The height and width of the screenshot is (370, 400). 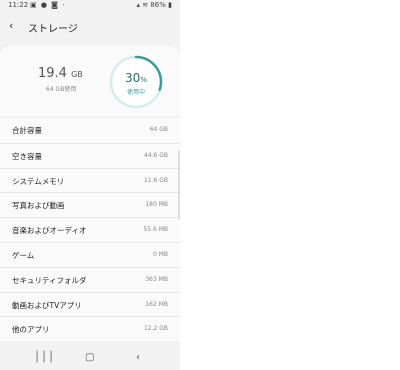 I want to click on storage-summary-card: 19.4 GB 64 GB使用 30% 使用中, so click(x=90, y=81).